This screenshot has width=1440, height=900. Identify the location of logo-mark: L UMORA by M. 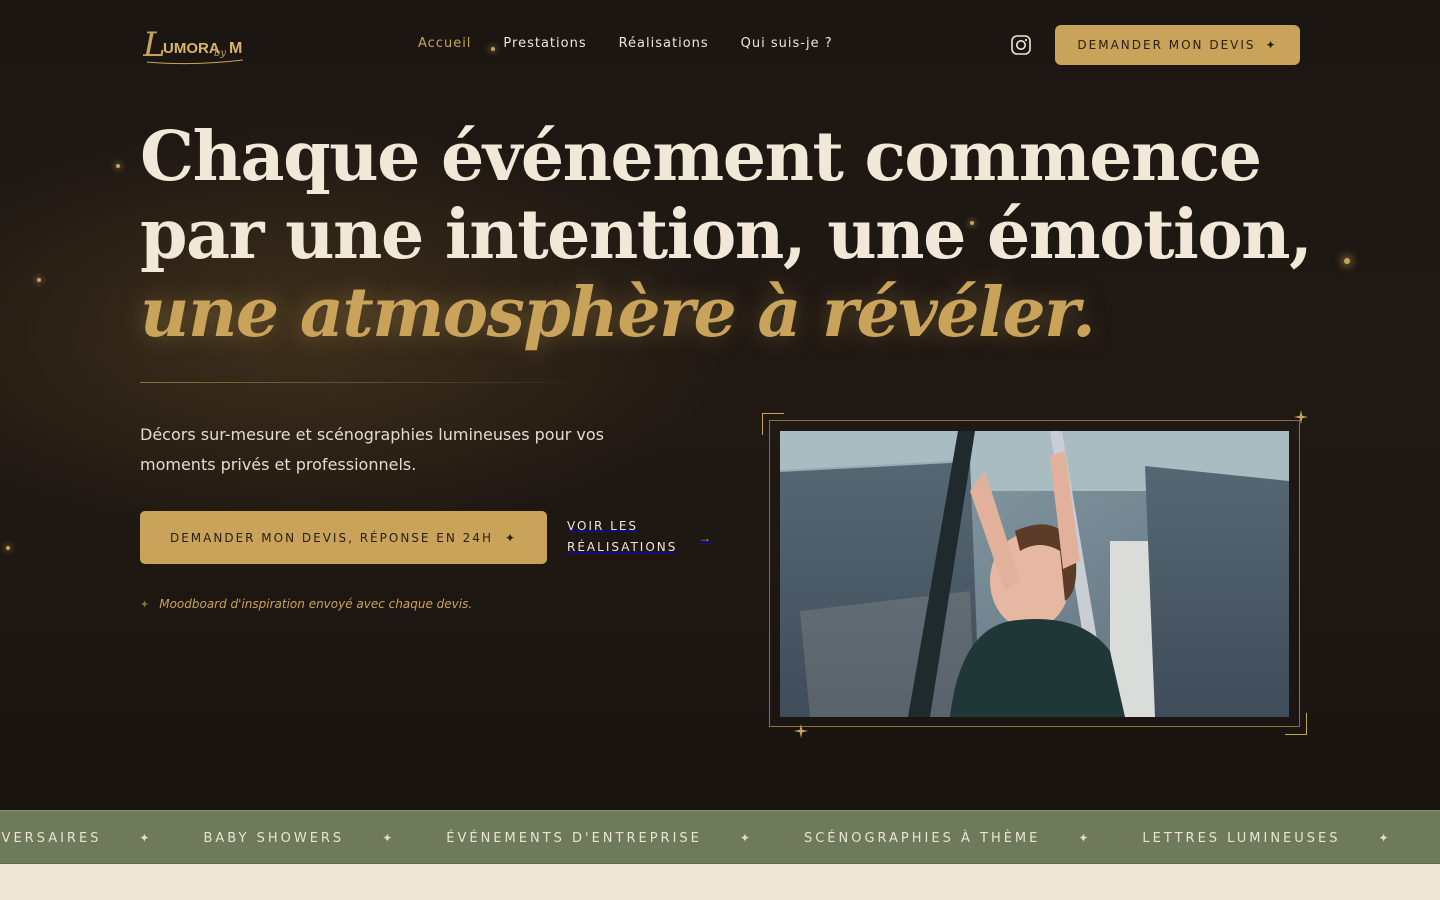
(193, 45).